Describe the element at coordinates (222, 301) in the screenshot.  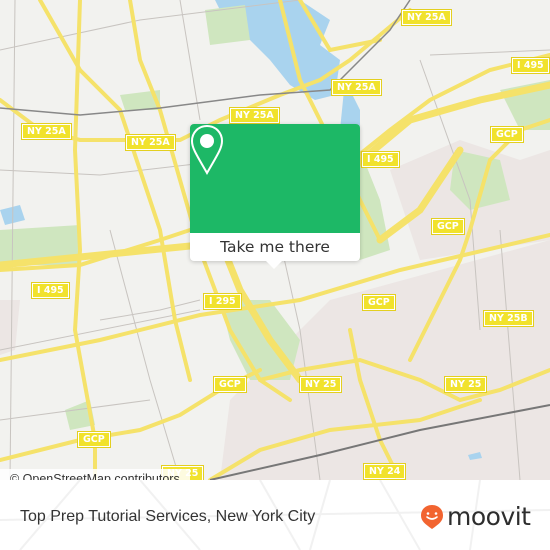
I see `road-shield: I 295` at that location.